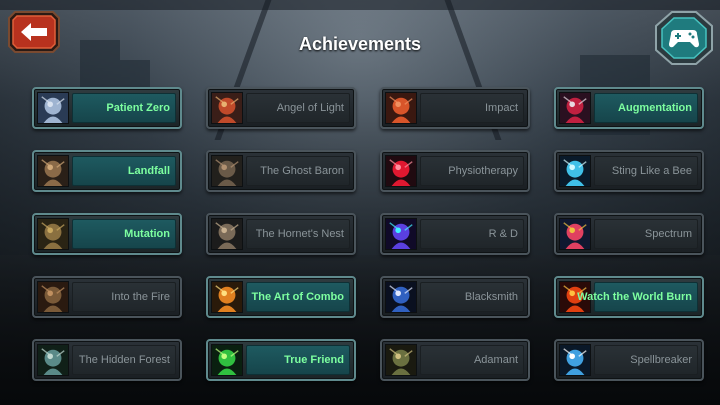  Describe the element at coordinates (310, 108) in the screenshot. I see `achievement-label: Angel of Light` at that location.